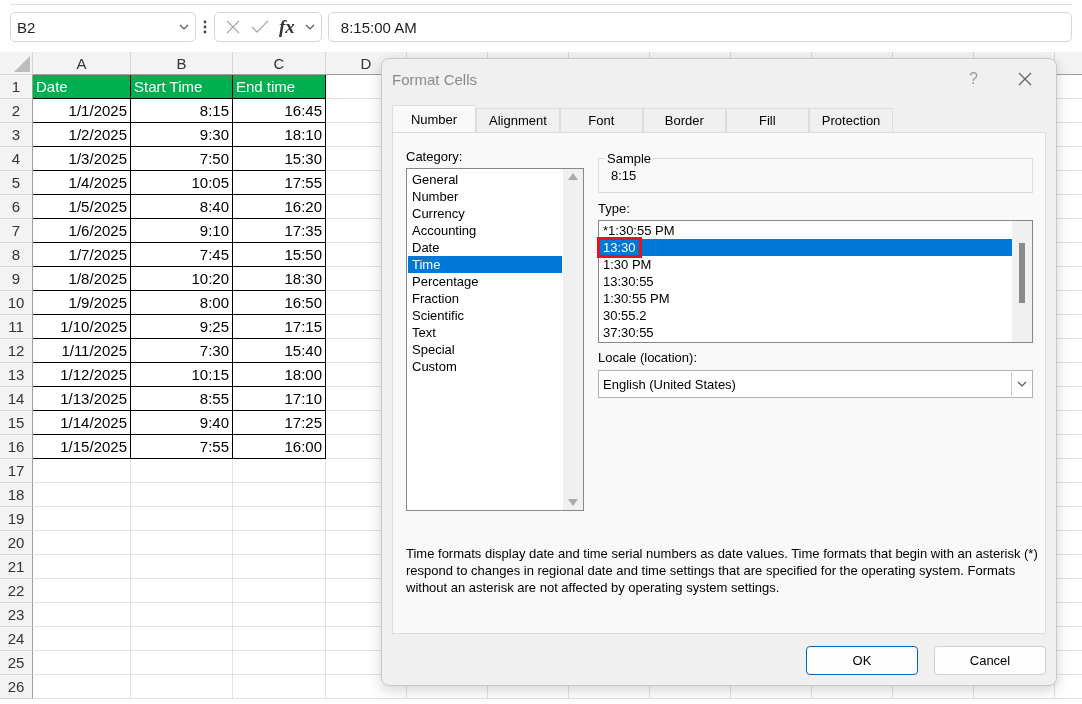 This screenshot has height=704, width=1082. Describe the element at coordinates (182, 279) in the screenshot. I see `table-cell: 10:20` at that location.